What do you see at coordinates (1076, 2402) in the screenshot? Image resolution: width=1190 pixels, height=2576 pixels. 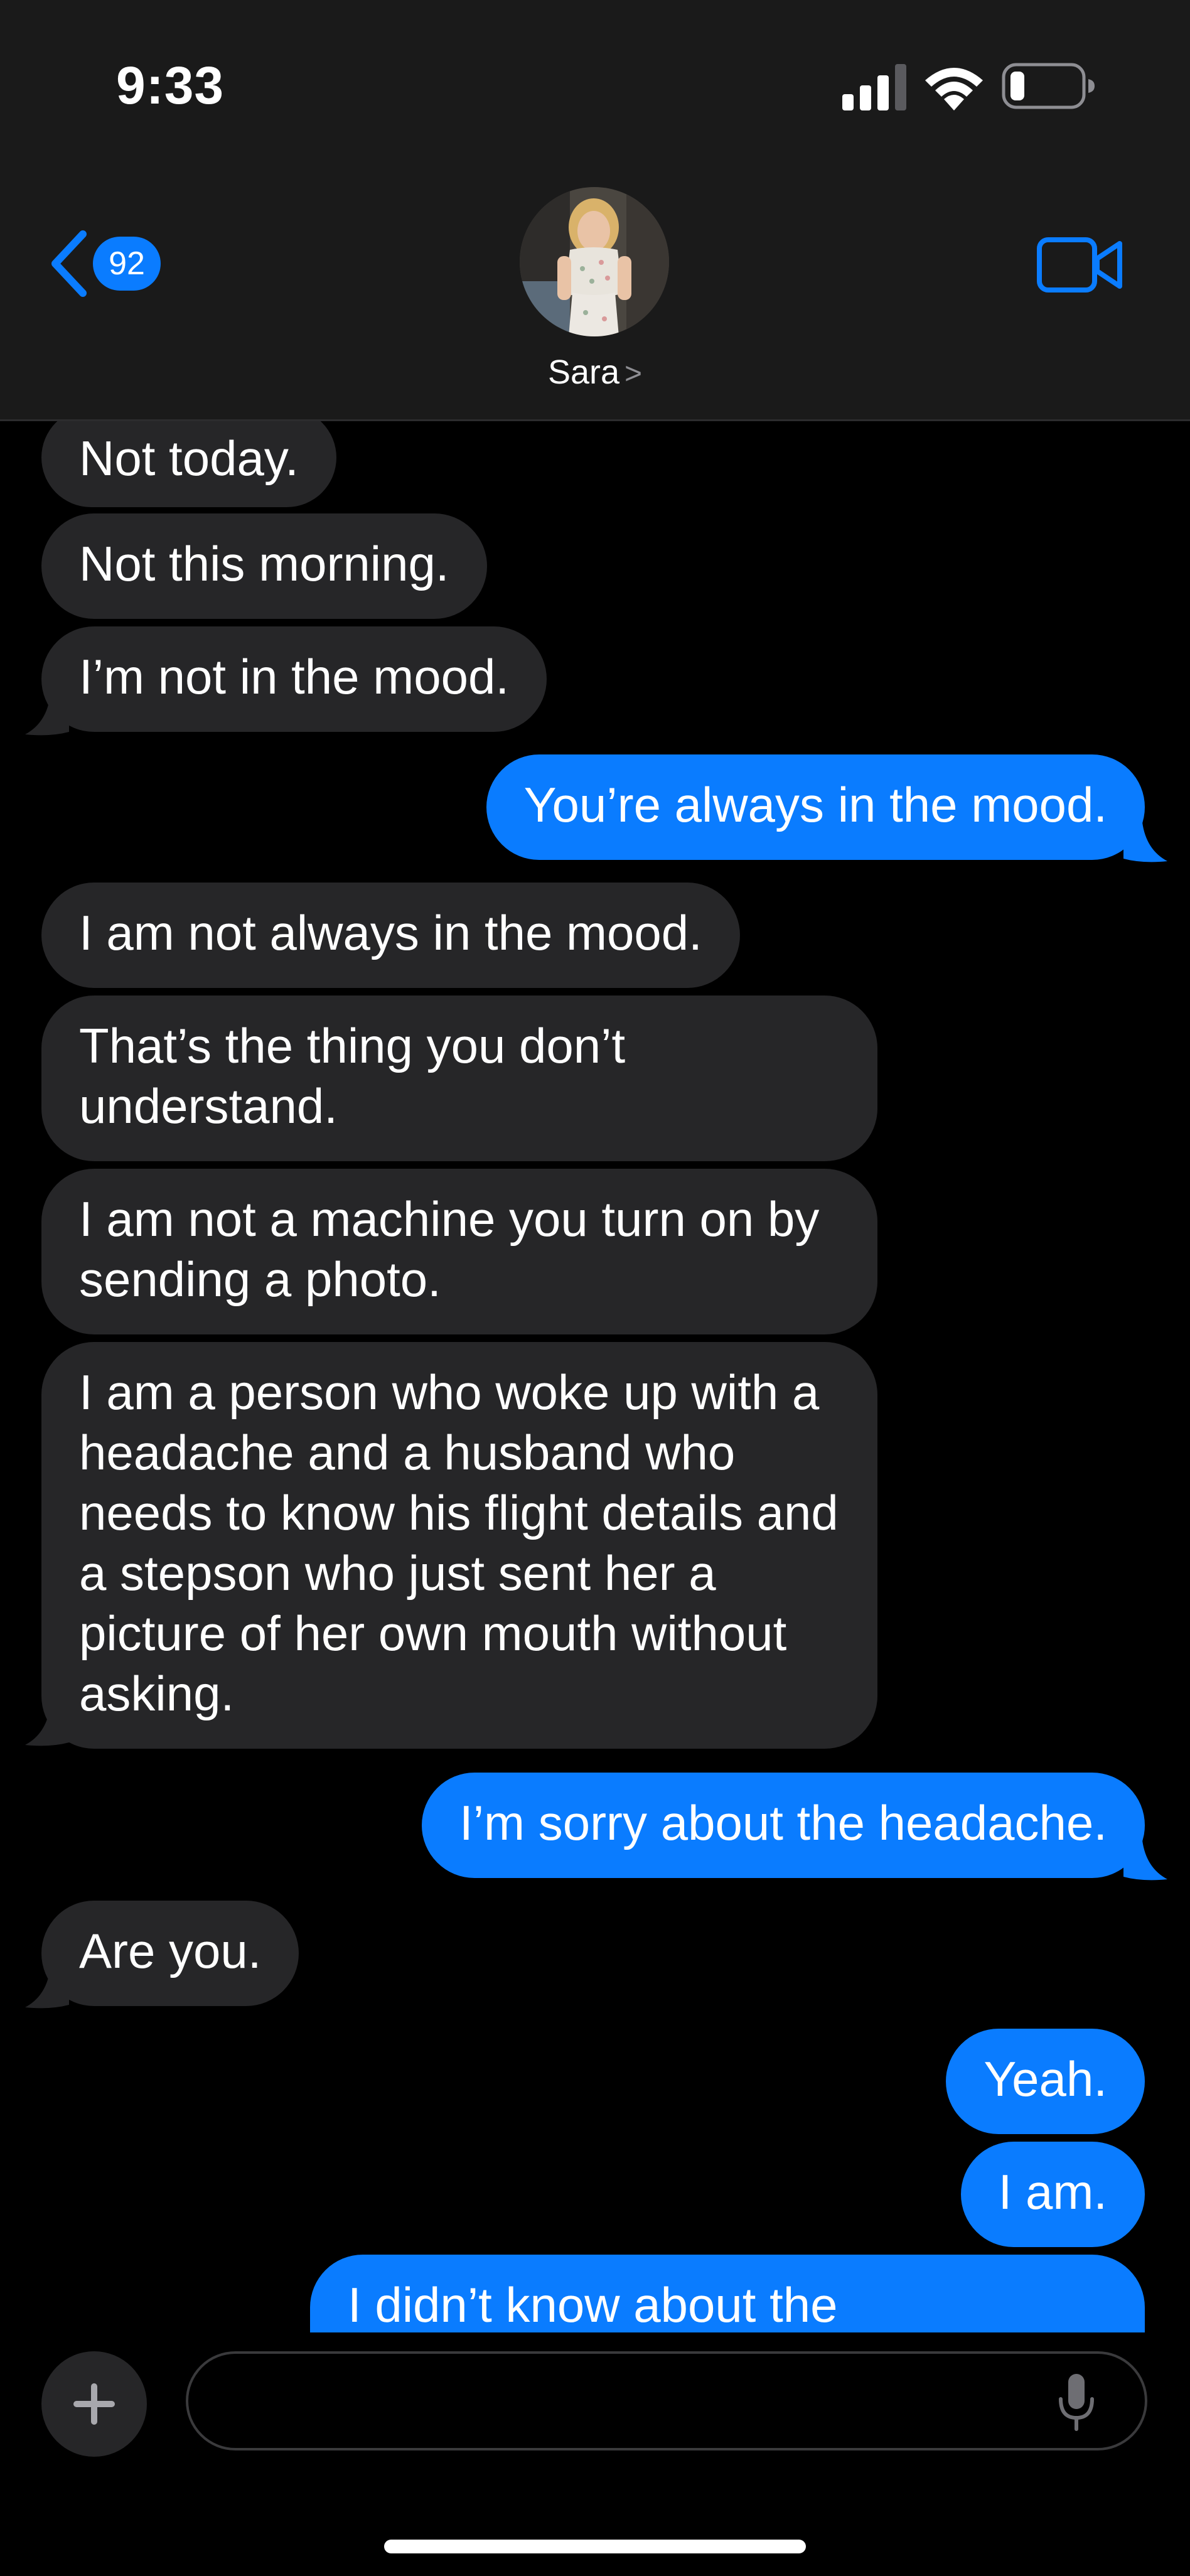 I see `microphone-icon` at bounding box center [1076, 2402].